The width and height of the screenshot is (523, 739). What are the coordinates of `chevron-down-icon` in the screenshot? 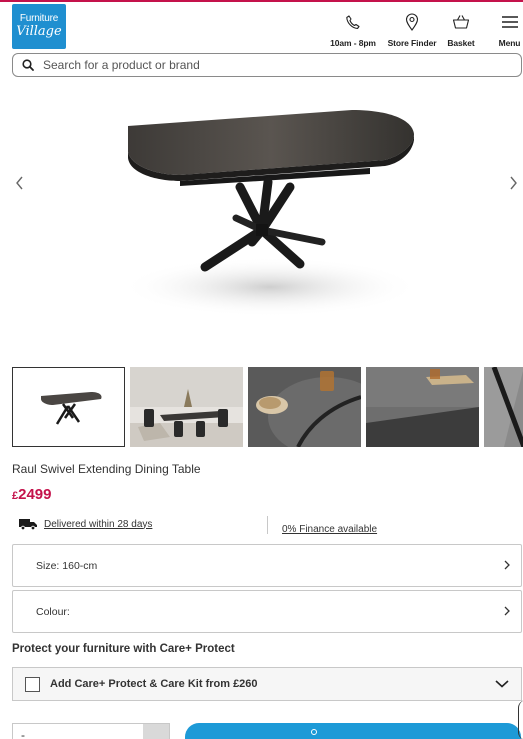 It's located at (502, 684).